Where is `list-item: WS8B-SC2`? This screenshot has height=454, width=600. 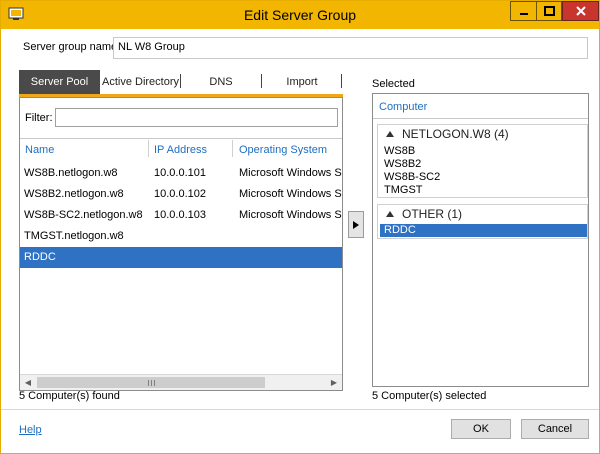
list-item: WS8B-SC2 is located at coordinates (483, 177).